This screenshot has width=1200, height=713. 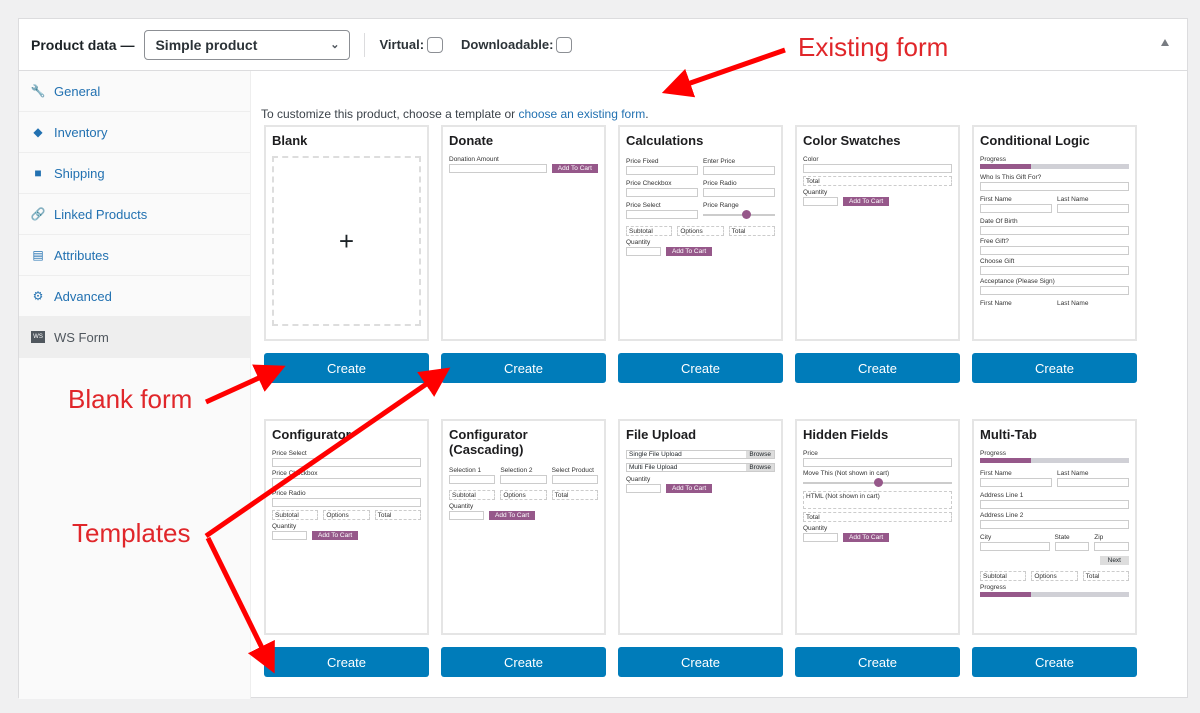 I want to click on annotation-templates: Templates, so click(x=131, y=533).